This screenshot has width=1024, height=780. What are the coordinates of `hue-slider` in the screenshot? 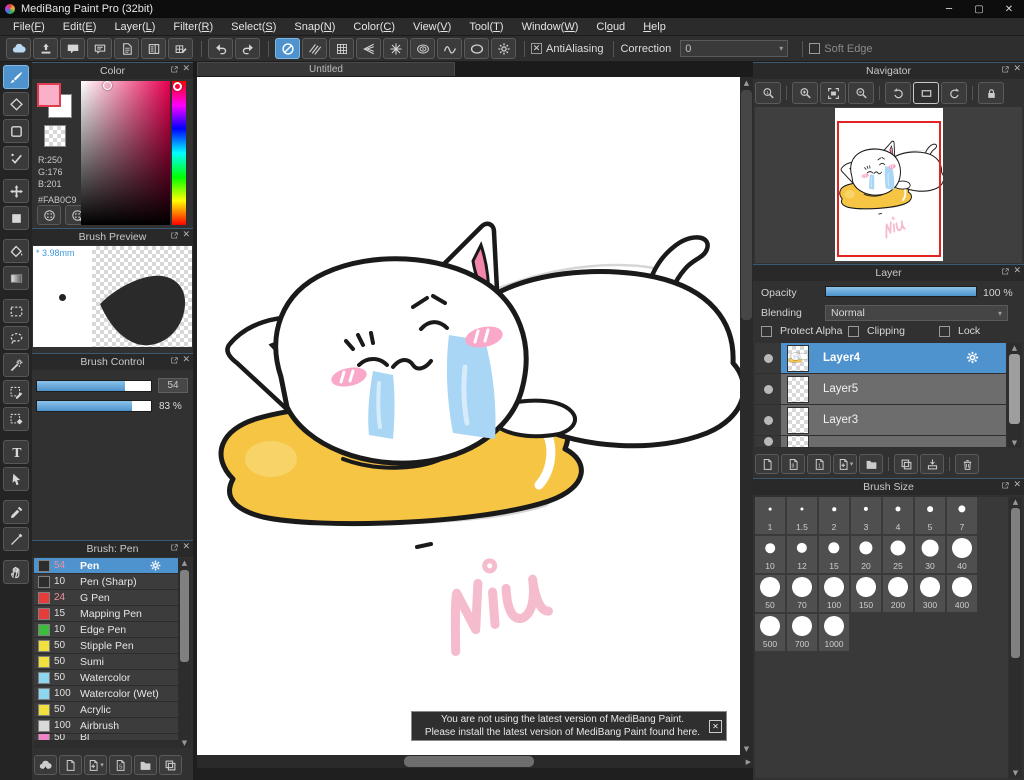 It's located at (179, 153).